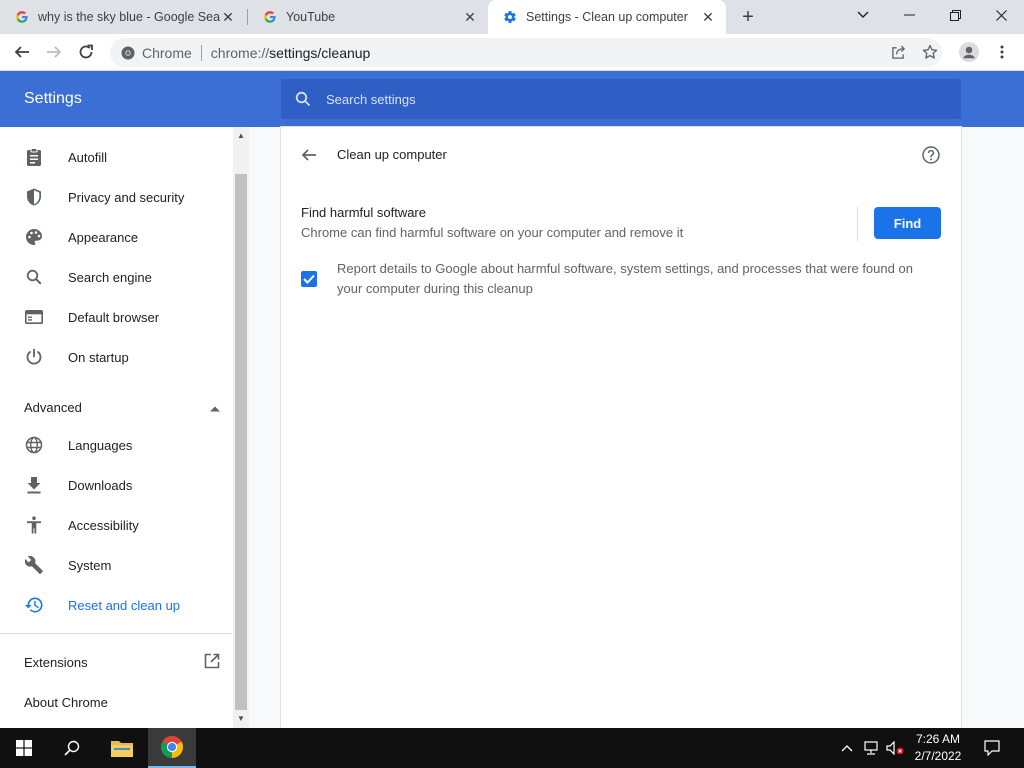 The height and width of the screenshot is (768, 1024). What do you see at coordinates (34, 605) in the screenshot?
I see `restore-icon` at bounding box center [34, 605].